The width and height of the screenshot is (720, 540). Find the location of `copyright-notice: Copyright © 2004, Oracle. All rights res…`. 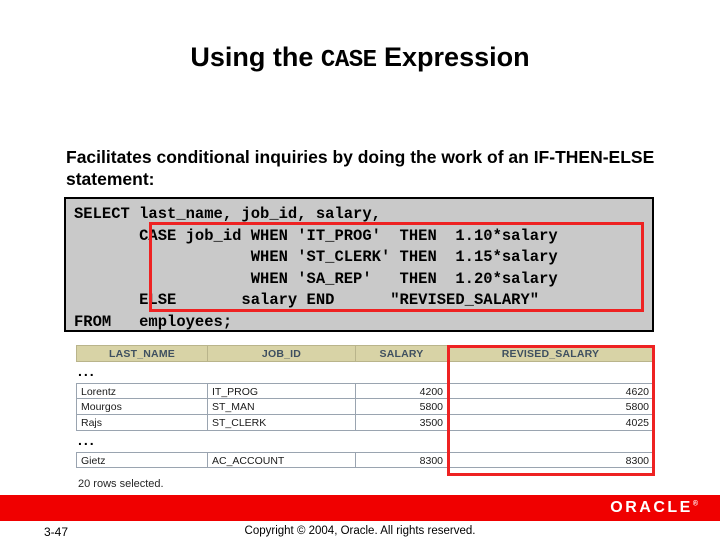

copyright-notice: Copyright © 2004, Oracle. All rights res… is located at coordinates (360, 531).